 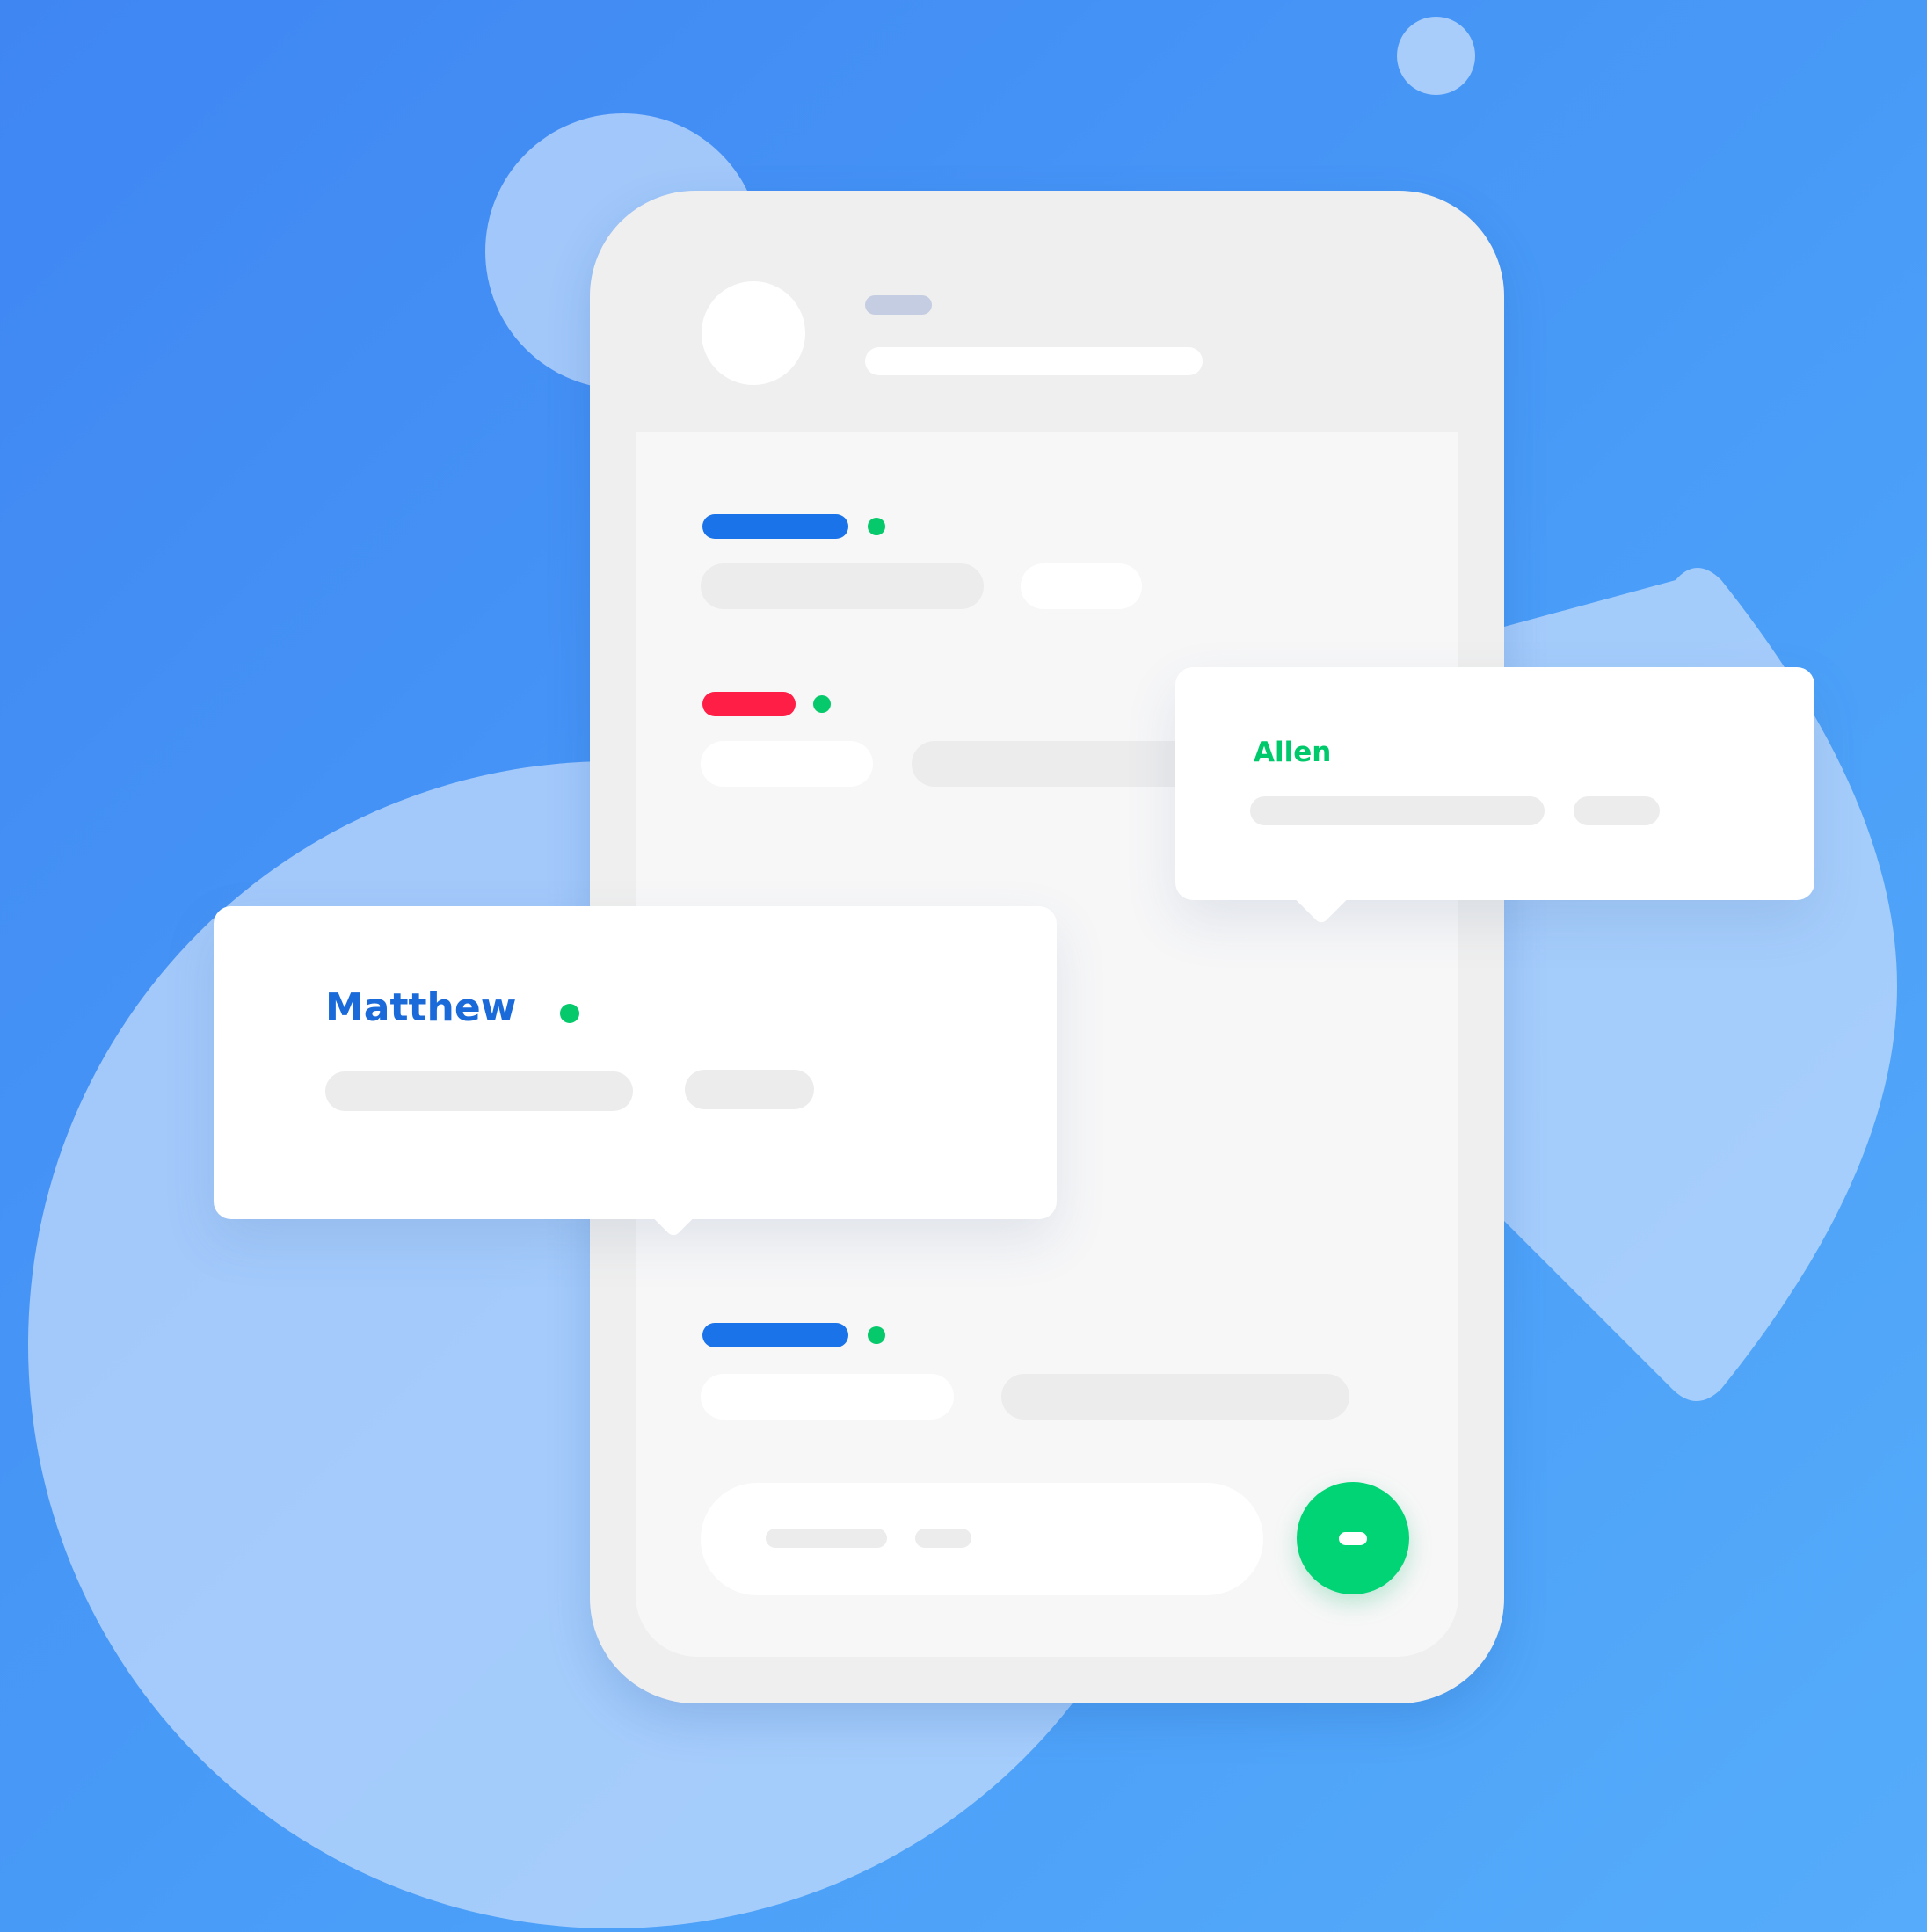 What do you see at coordinates (898, 305) in the screenshot?
I see `header-subtitle-placeholder` at bounding box center [898, 305].